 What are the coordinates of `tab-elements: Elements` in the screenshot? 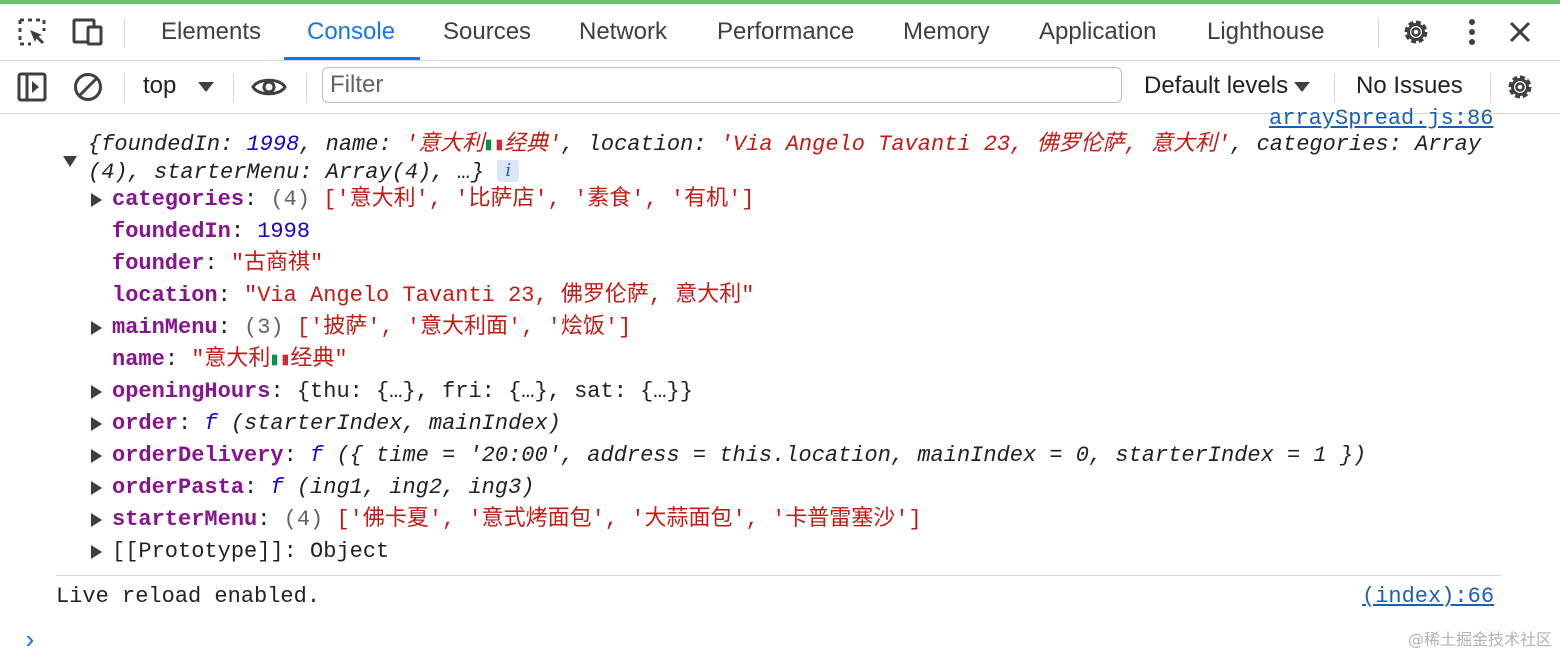 It's located at (211, 32).